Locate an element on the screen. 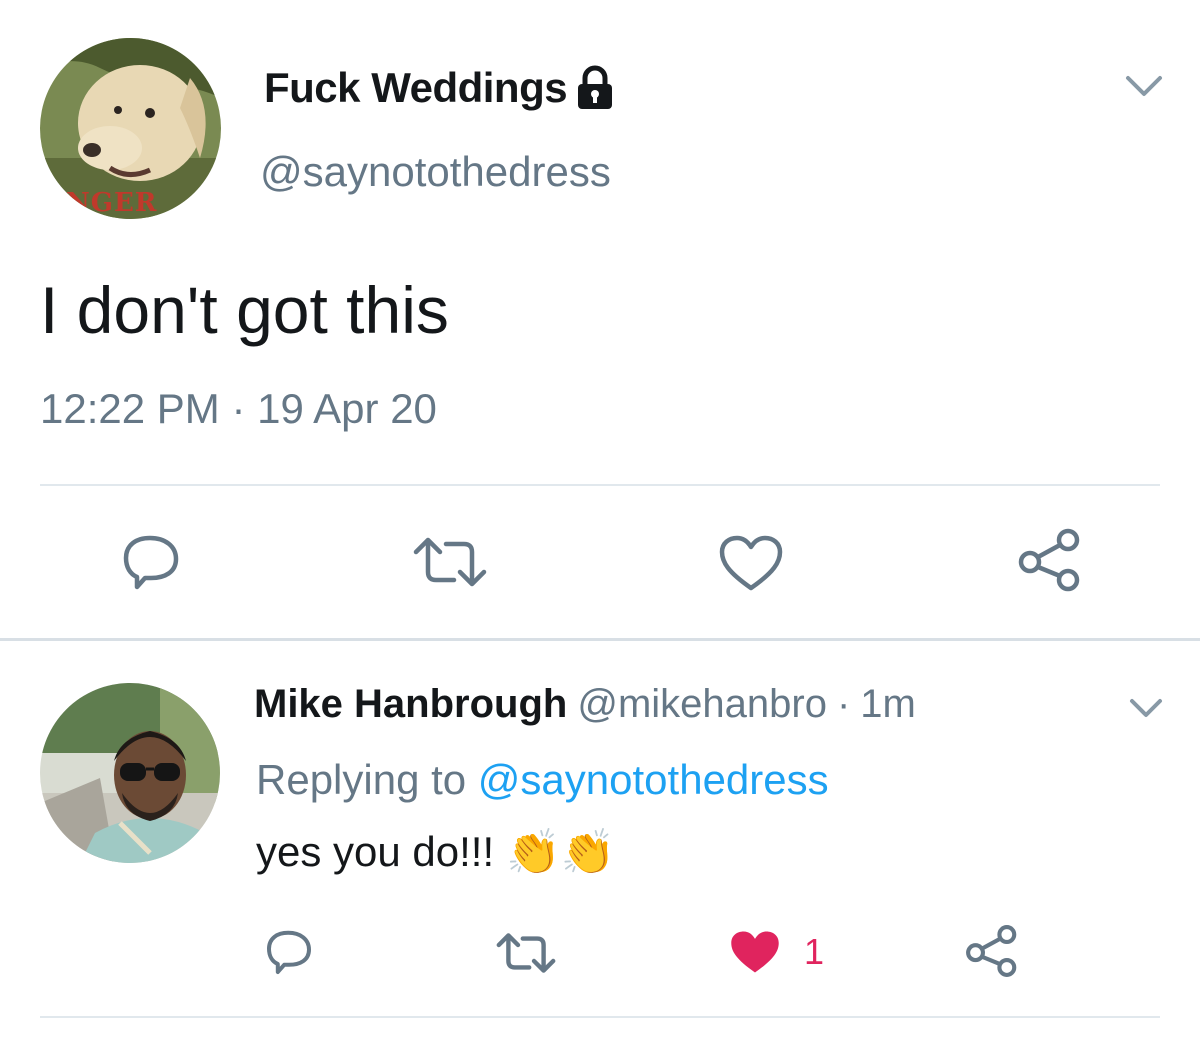 The image size is (1200, 1038). tweet-age: 1m is located at coordinates (888, 704).